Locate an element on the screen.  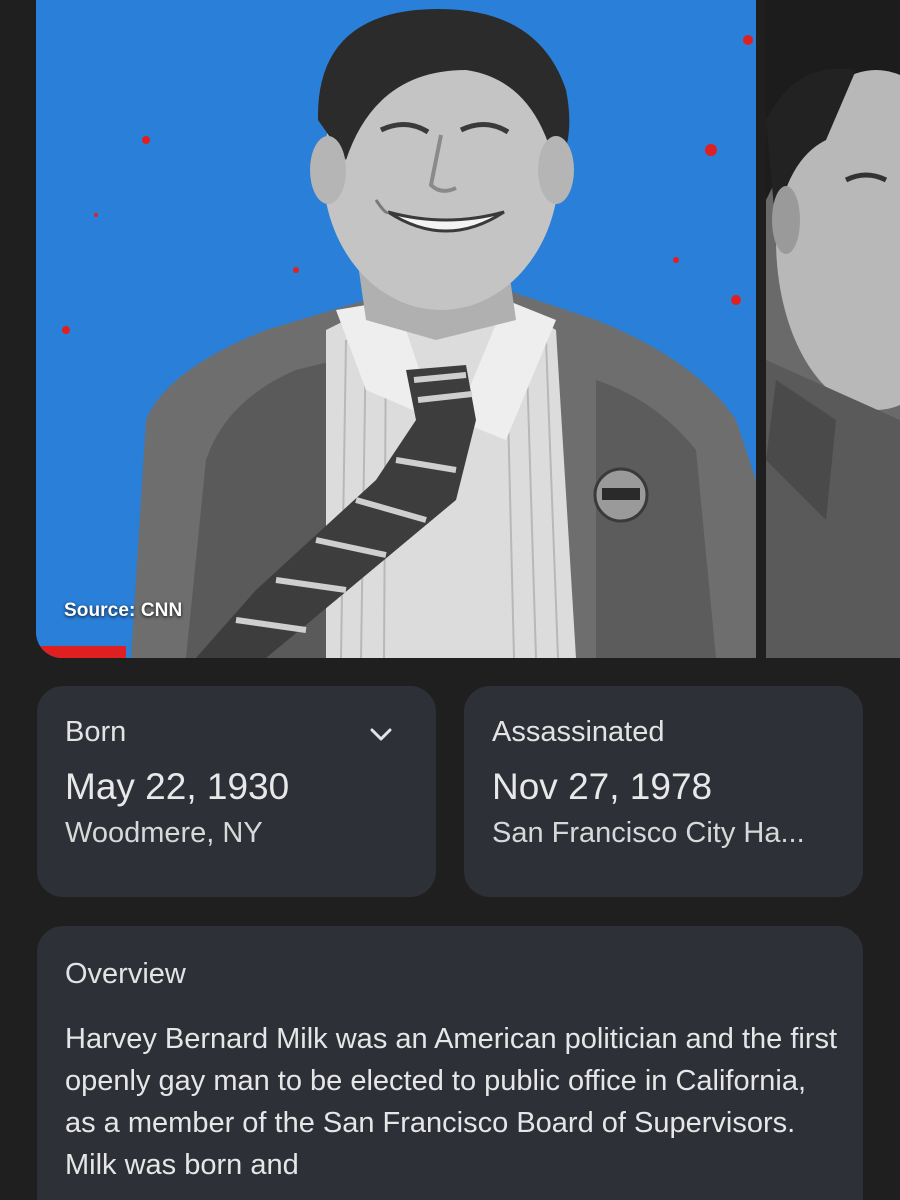
born-date: May 22, 1930 is located at coordinates (177, 786).